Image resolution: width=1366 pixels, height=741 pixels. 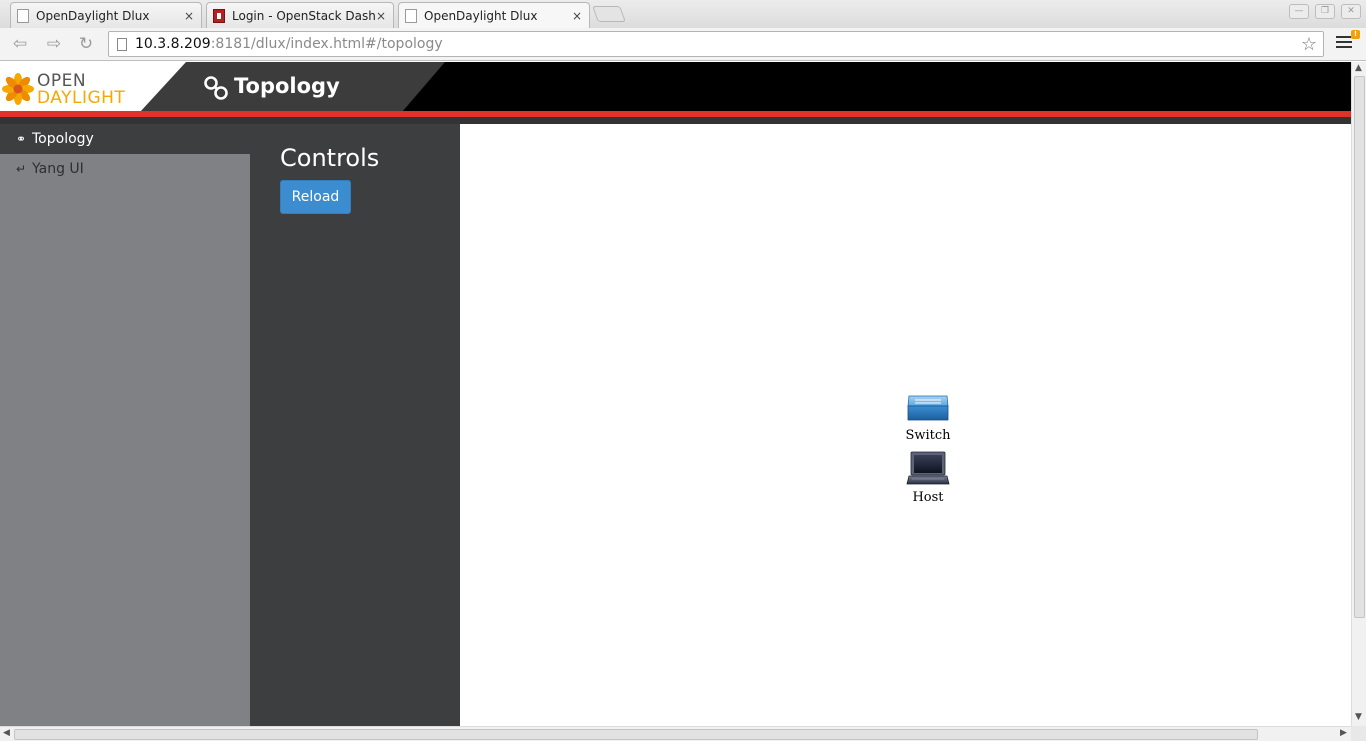 What do you see at coordinates (355, 425) in the screenshot?
I see `controls-panel: Controls Reload` at bounding box center [355, 425].